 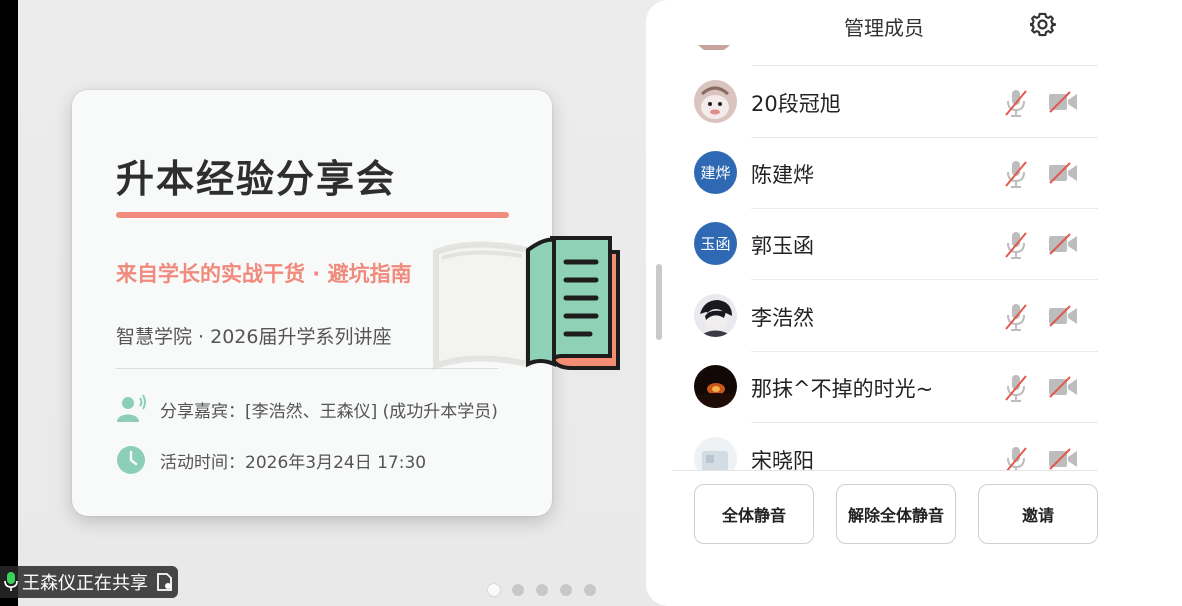 I want to click on member-name: 陈建烨, so click(x=782, y=175).